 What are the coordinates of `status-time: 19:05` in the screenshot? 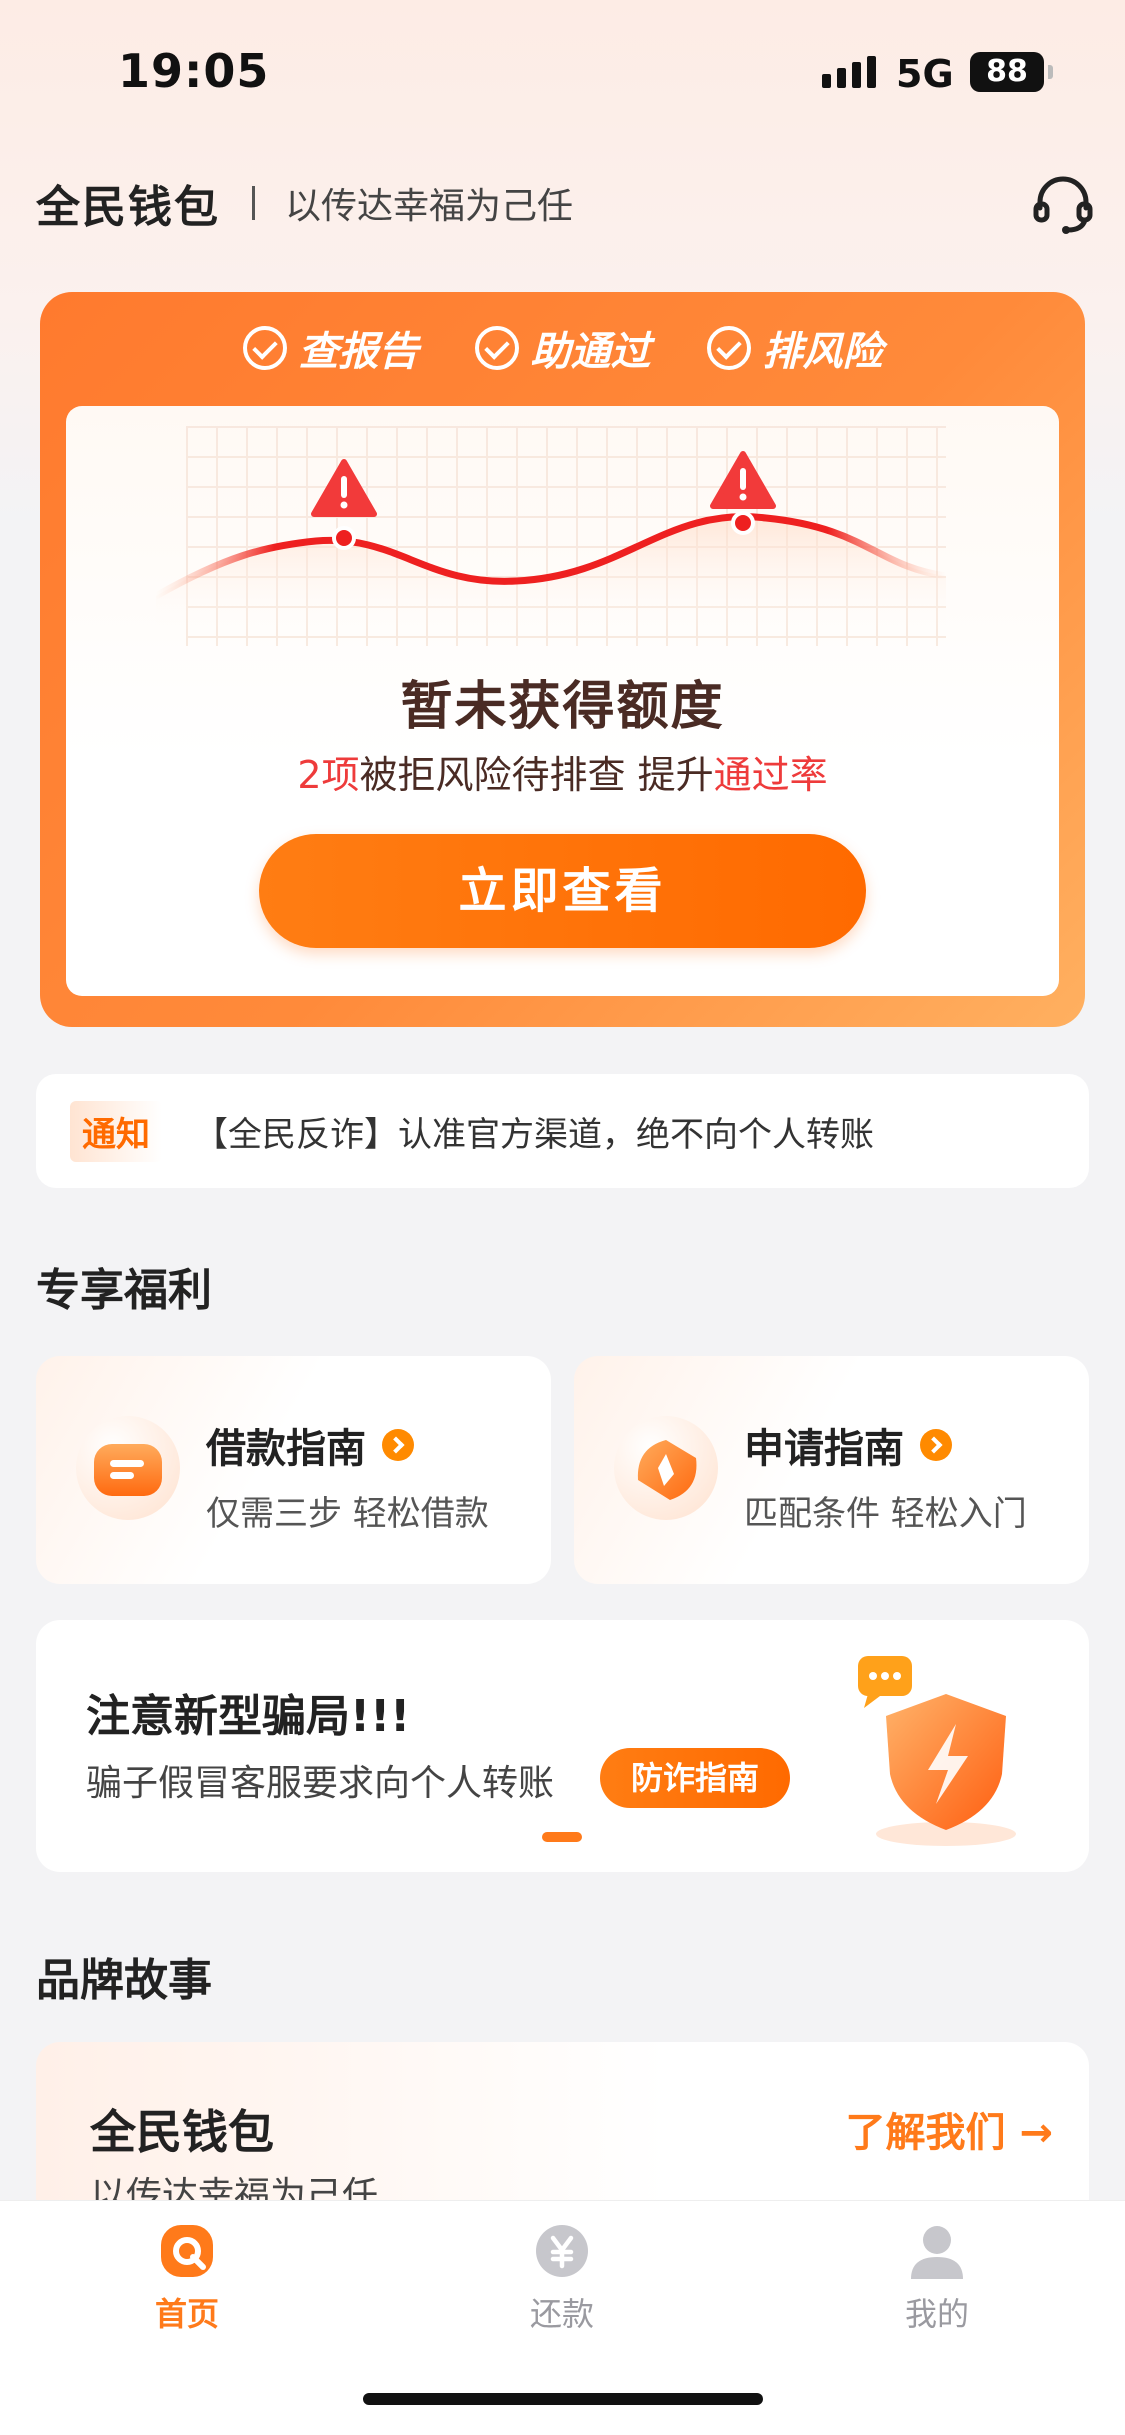 It's located at (194, 71).